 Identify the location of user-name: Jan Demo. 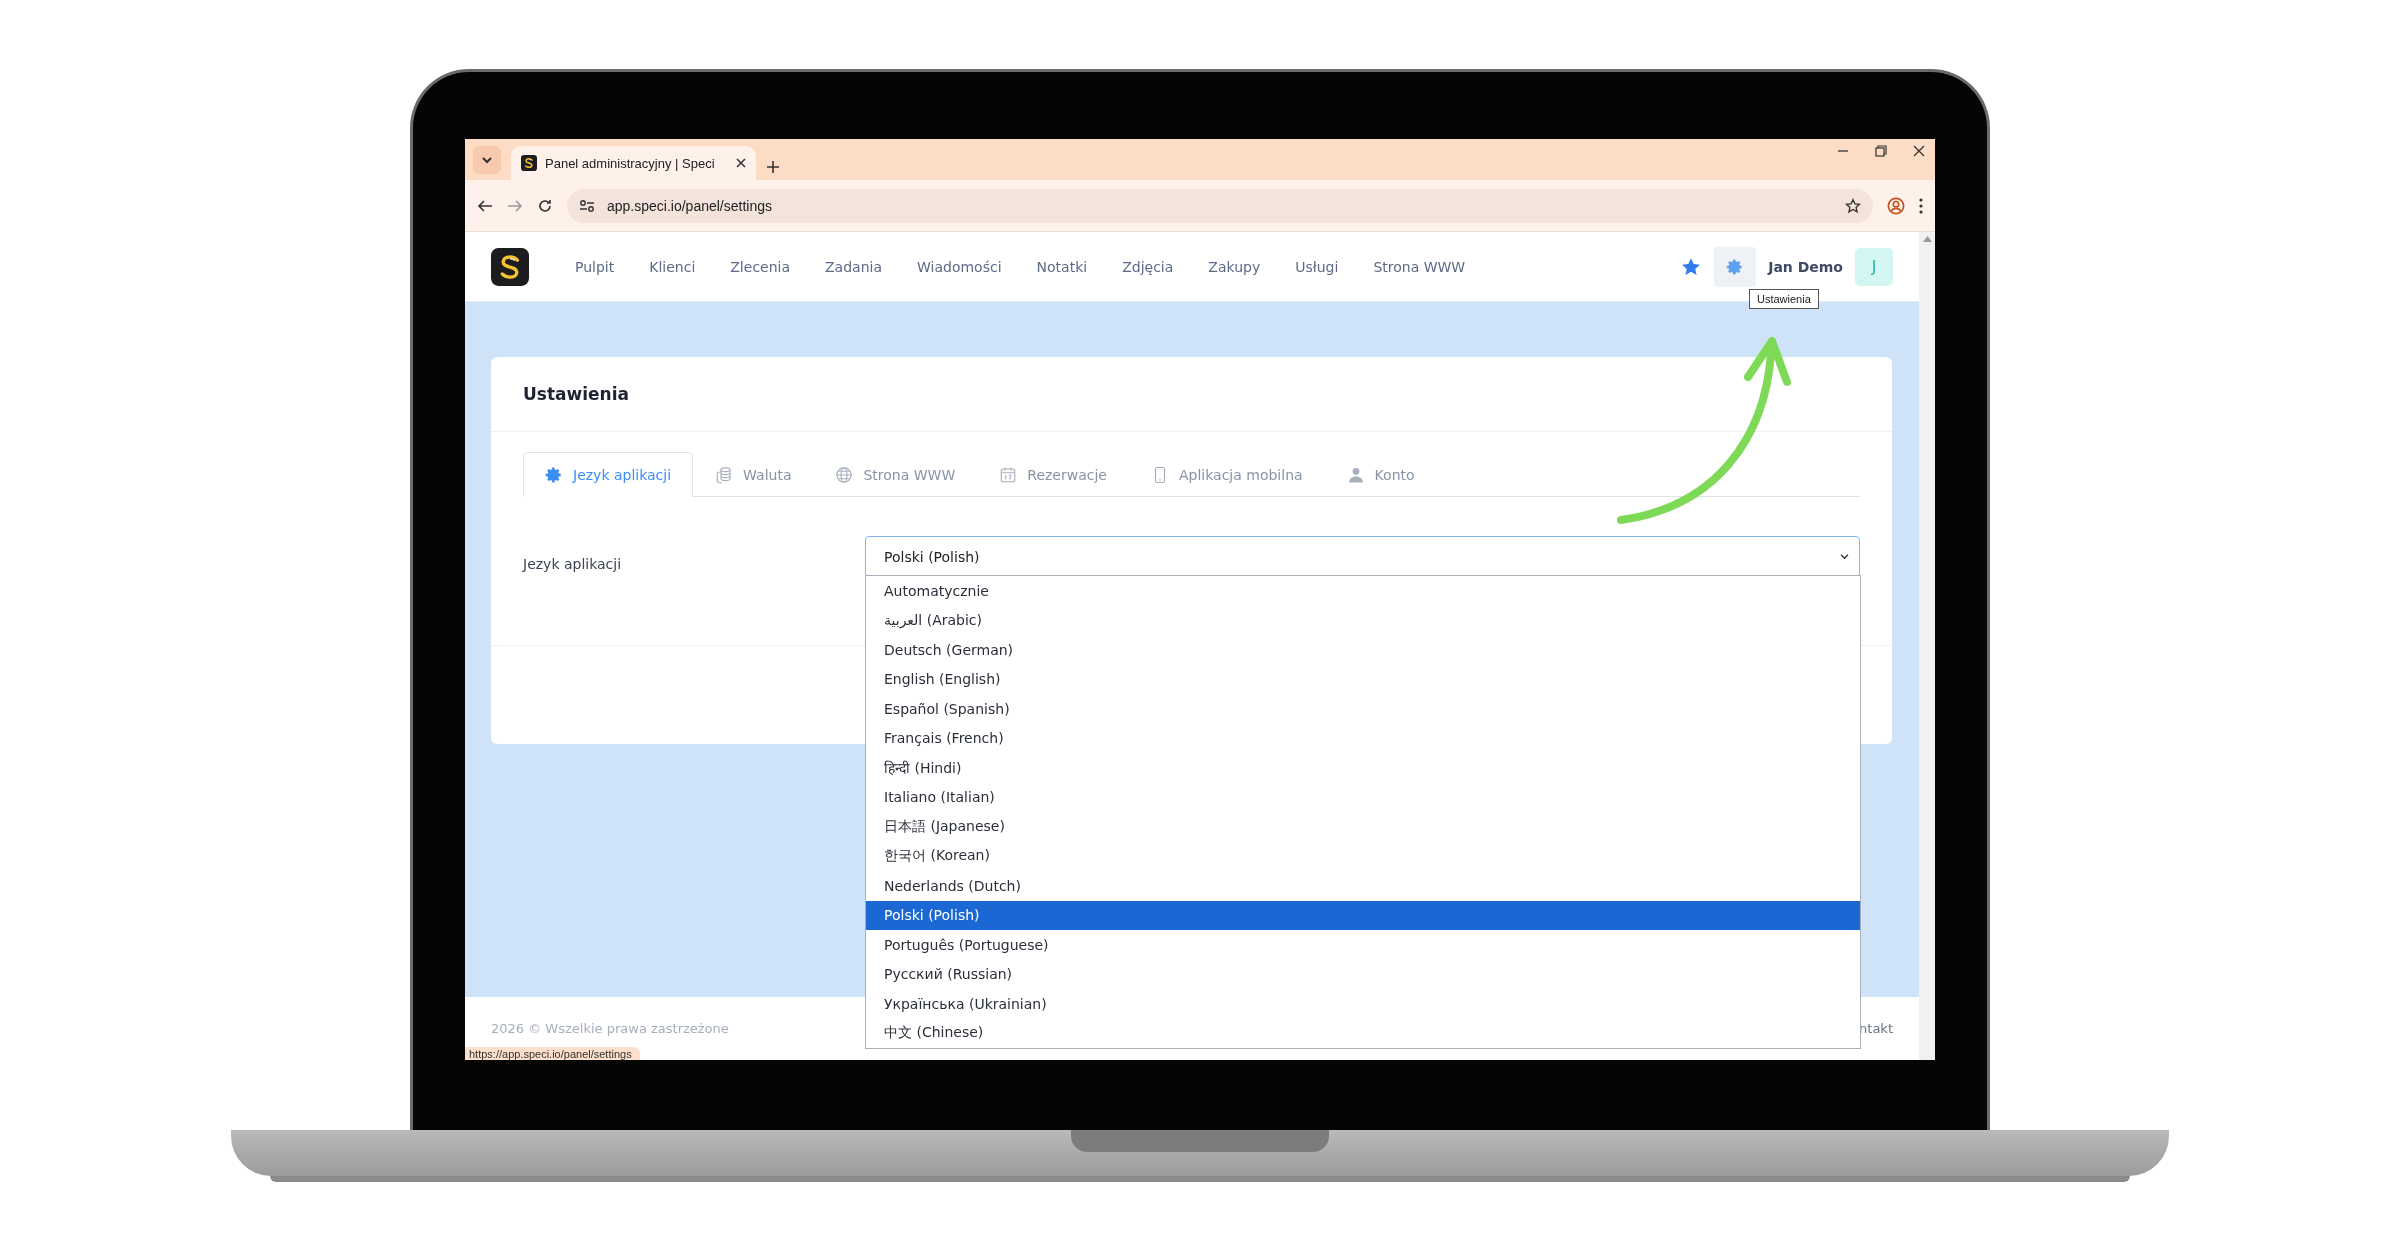
(1805, 266).